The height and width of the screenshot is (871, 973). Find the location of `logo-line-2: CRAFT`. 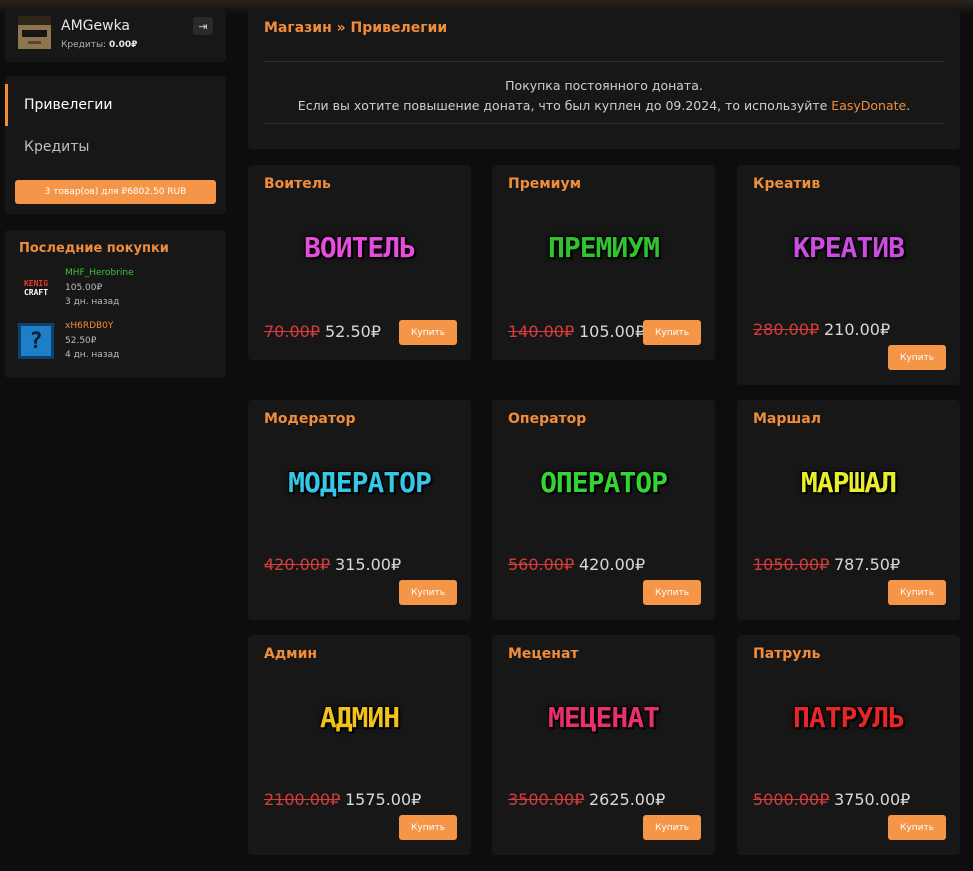

logo-line-2: CRAFT is located at coordinates (36, 292).